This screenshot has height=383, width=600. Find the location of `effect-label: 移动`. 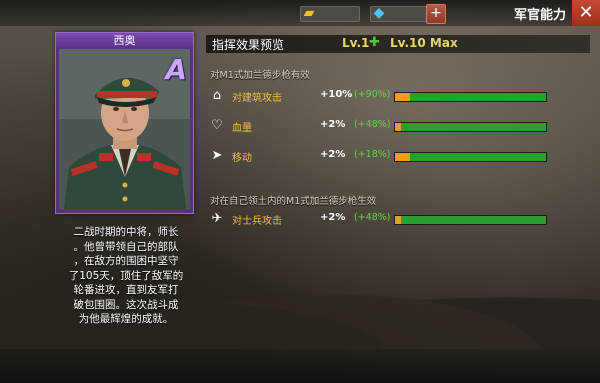

effect-label: 移动 is located at coordinates (242, 158).